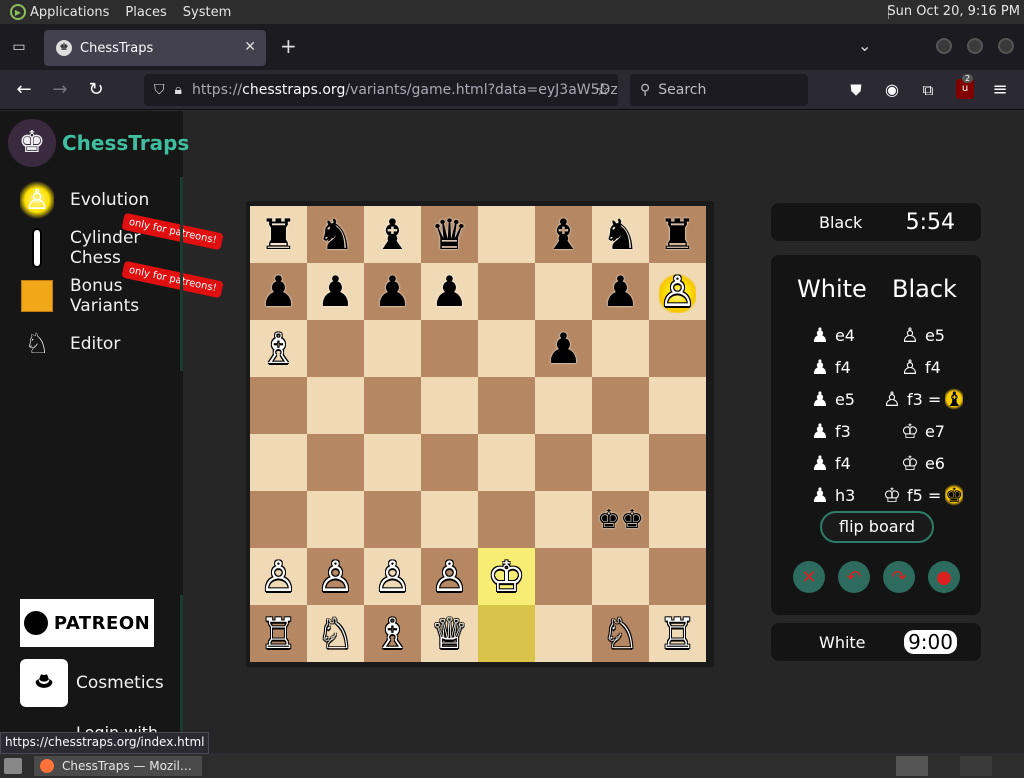 The height and width of the screenshot is (778, 1024). What do you see at coordinates (145, 12) in the screenshot?
I see `places-menu: Places` at bounding box center [145, 12].